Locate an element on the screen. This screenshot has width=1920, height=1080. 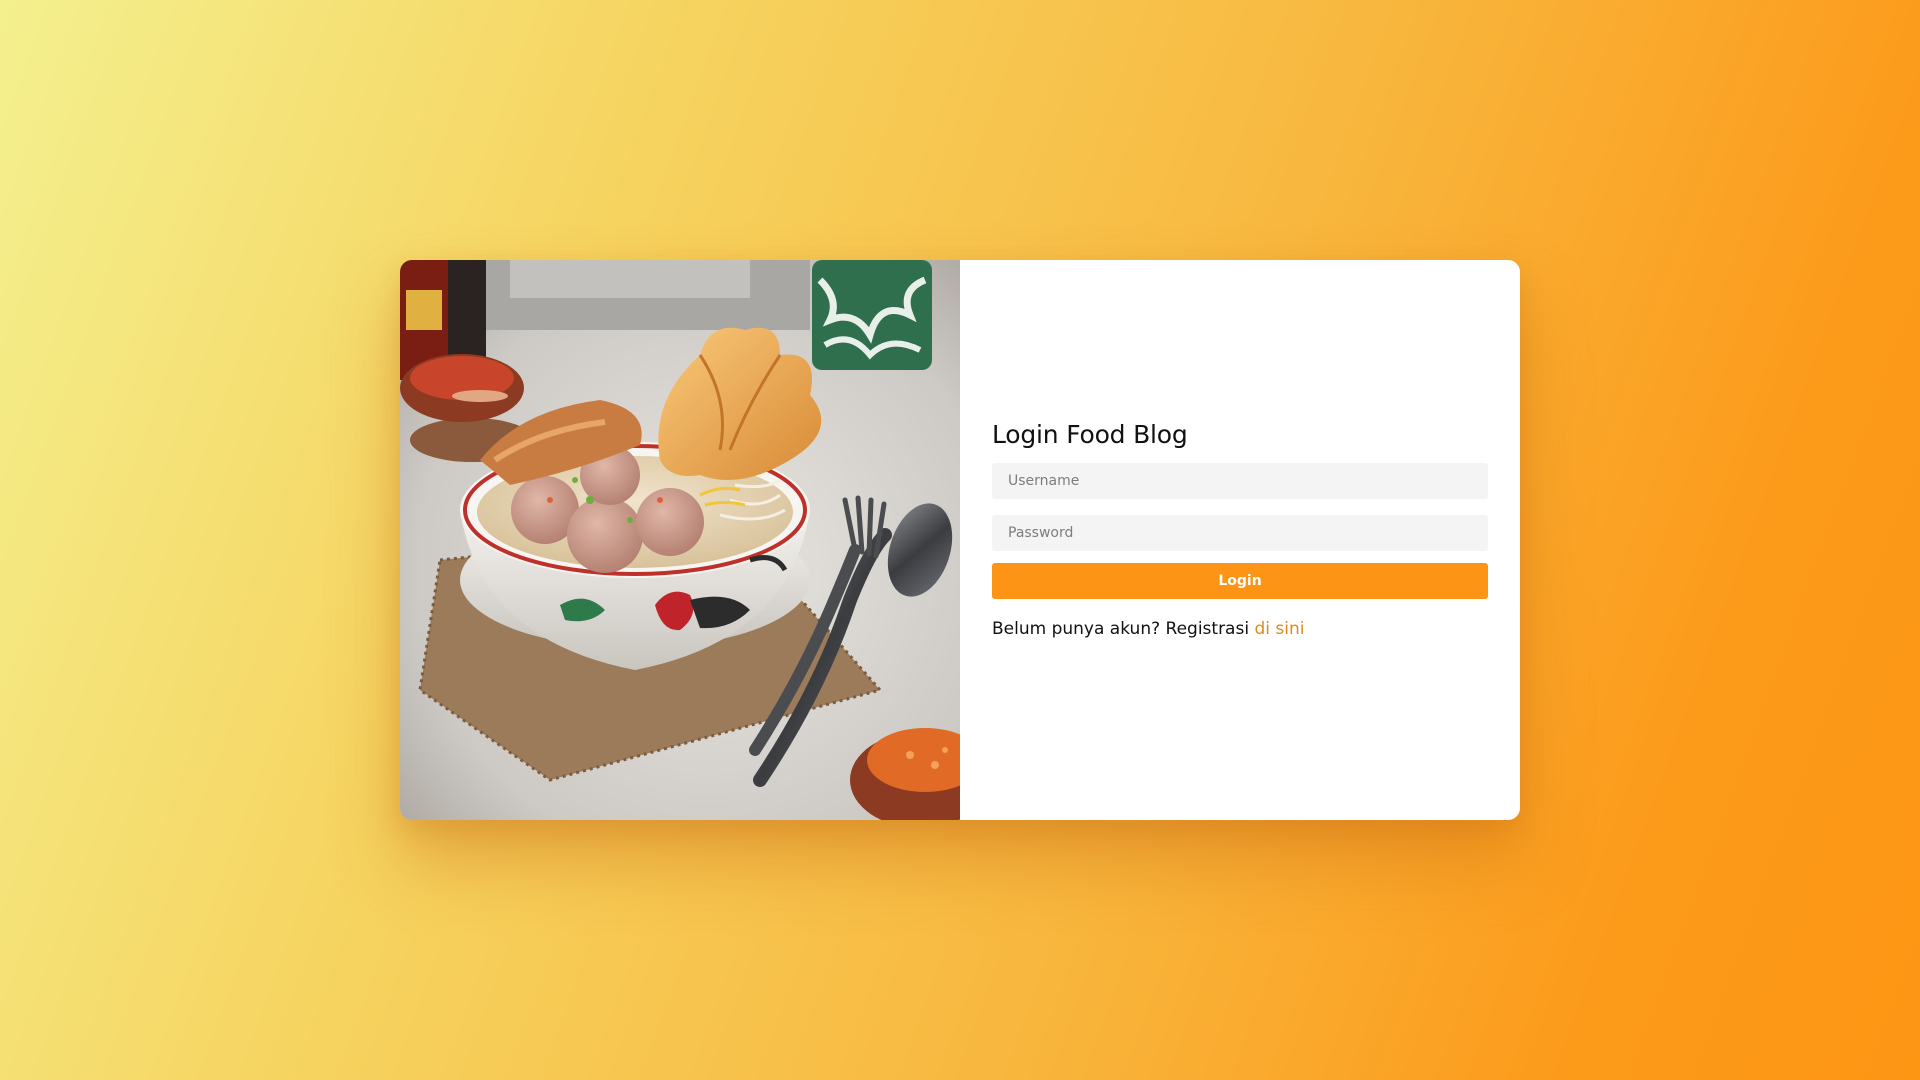
username-input is located at coordinates (1240, 481).